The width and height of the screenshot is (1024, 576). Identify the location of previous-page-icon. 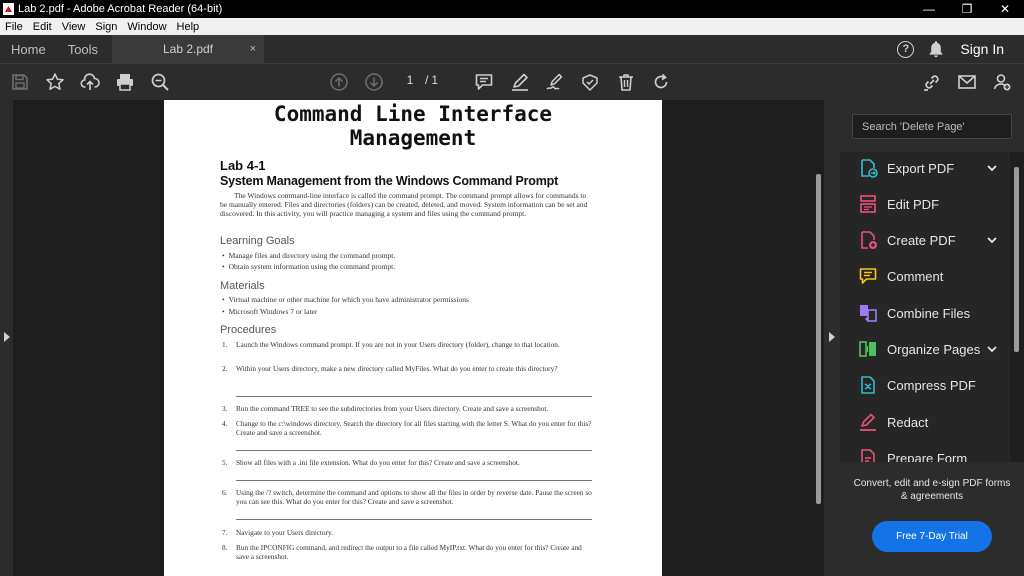
(339, 82).